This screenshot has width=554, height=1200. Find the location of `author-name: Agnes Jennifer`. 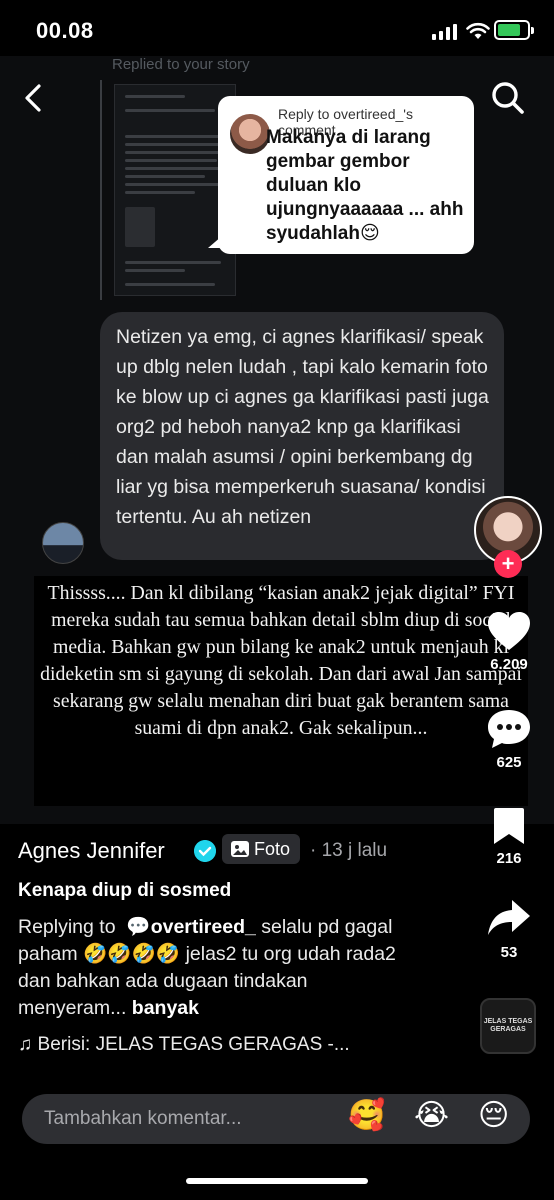

author-name: Agnes Jennifer is located at coordinates (91, 851).